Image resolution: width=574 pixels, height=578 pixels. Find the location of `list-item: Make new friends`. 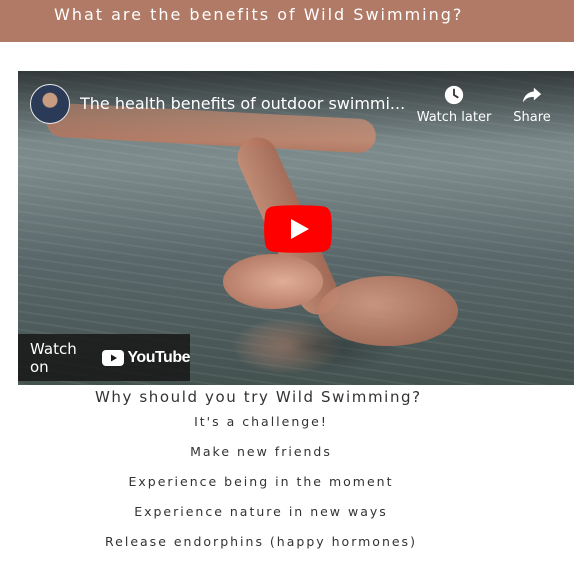

list-item: Make new friends is located at coordinates (261, 451).